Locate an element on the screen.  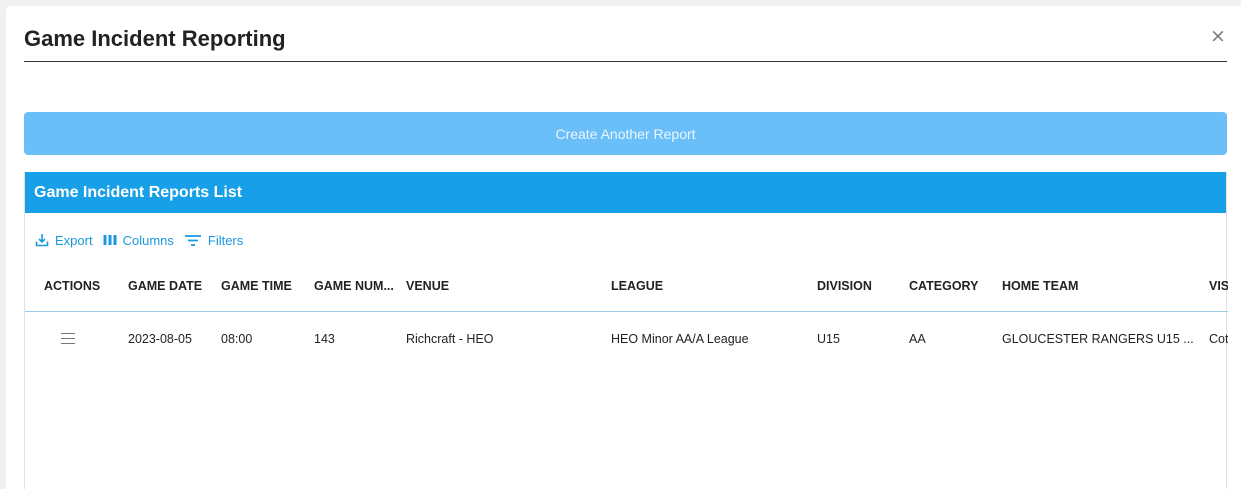
cell-league: HEO Minor AA/A League is located at coordinates (680, 339).